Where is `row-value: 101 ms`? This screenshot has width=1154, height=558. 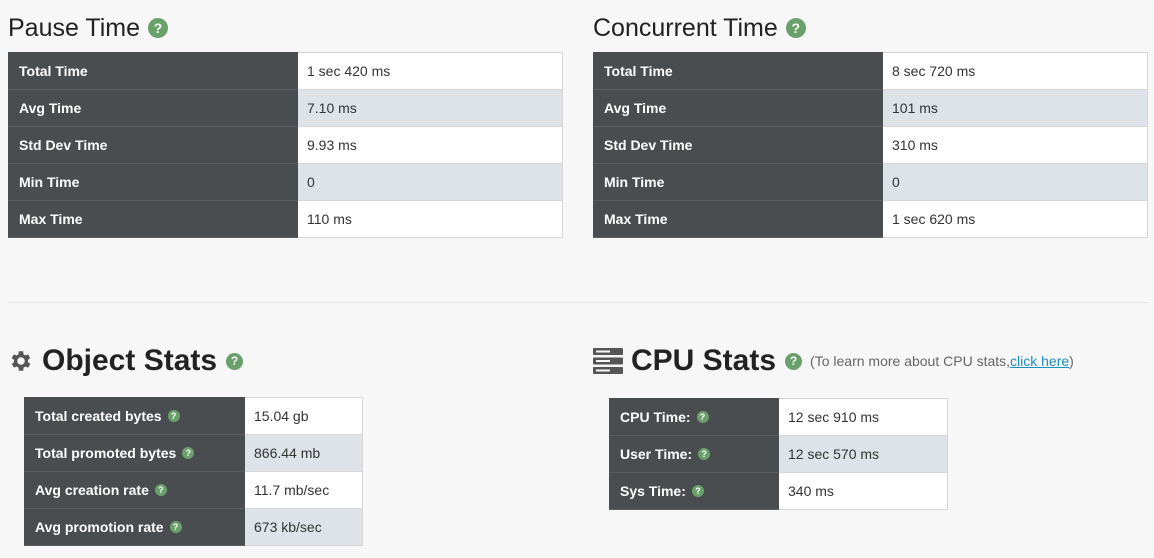
row-value: 101 ms is located at coordinates (1015, 108).